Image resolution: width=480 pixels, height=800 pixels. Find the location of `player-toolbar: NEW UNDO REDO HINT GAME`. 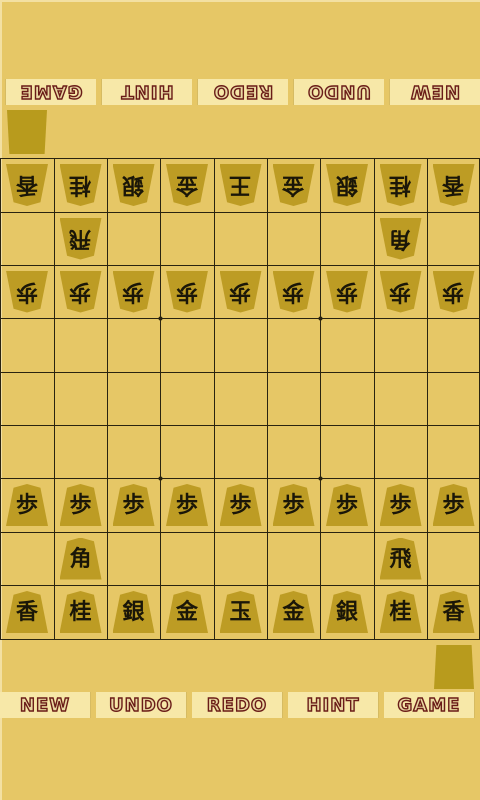

player-toolbar: NEW UNDO REDO HINT GAME is located at coordinates (240, 705).